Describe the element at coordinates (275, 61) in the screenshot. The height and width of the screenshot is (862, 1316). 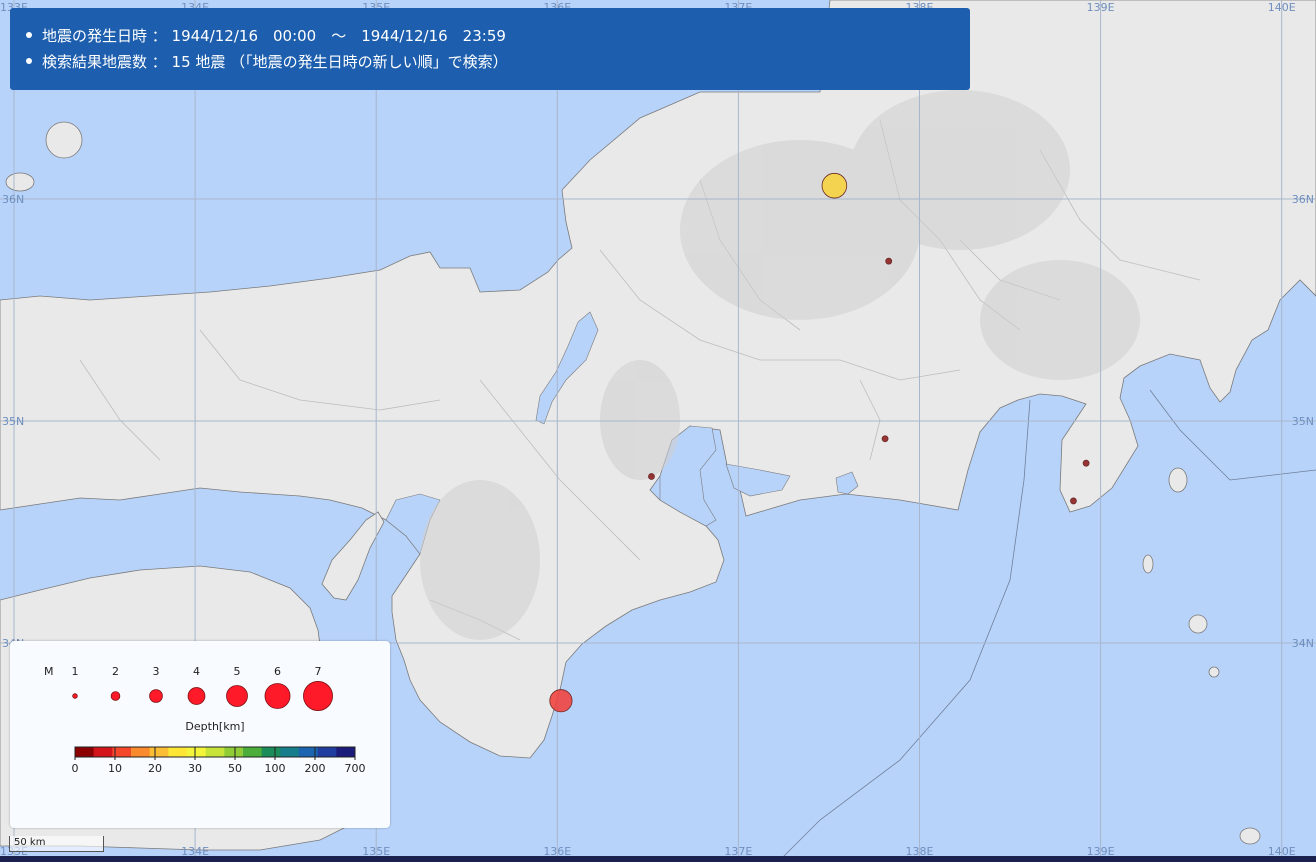
I see `result-count-text: 検索結果地震数 ： 15 地震 （「地震の発生日時の新しい順」で検索）` at that location.